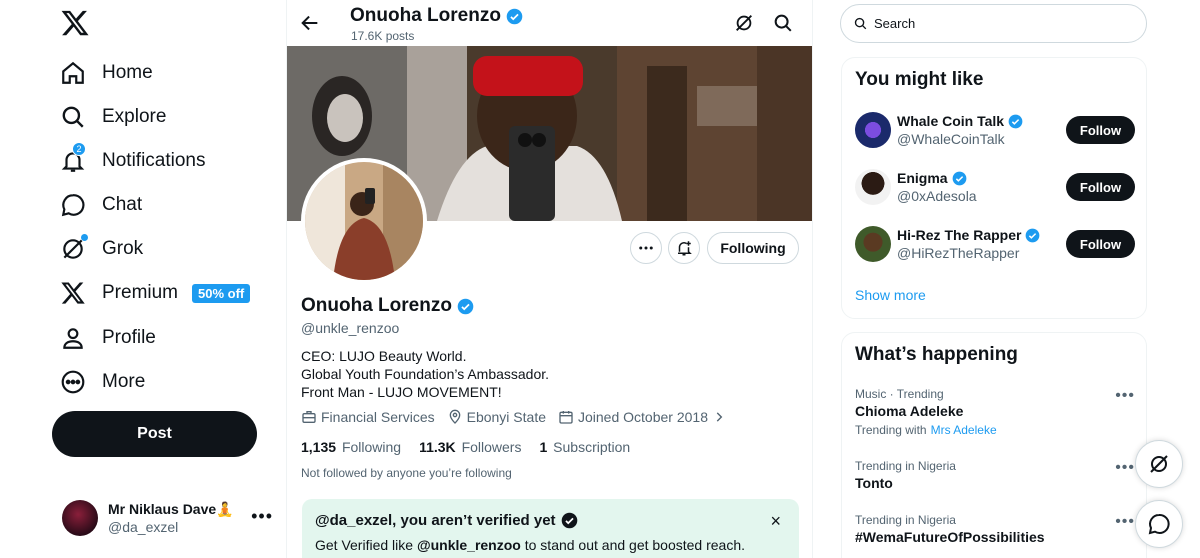 The image size is (1200, 558). I want to click on nav-label: Notifications, so click(154, 160).